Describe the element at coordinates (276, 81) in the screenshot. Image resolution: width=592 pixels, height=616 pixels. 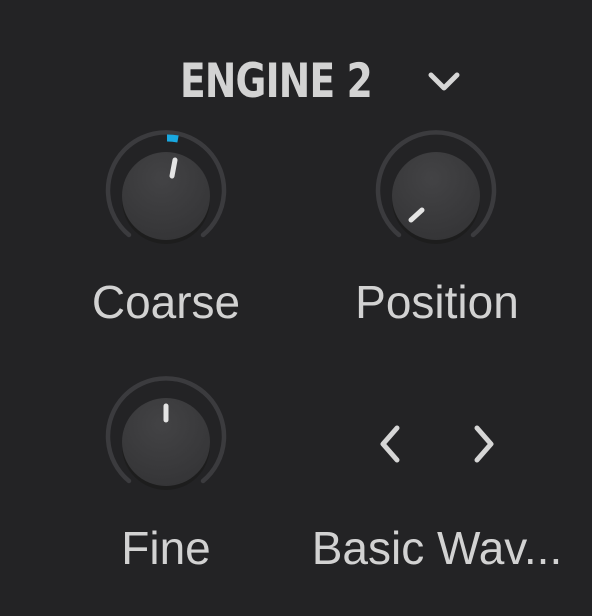
I see `engine-title: ENGINE 2` at that location.